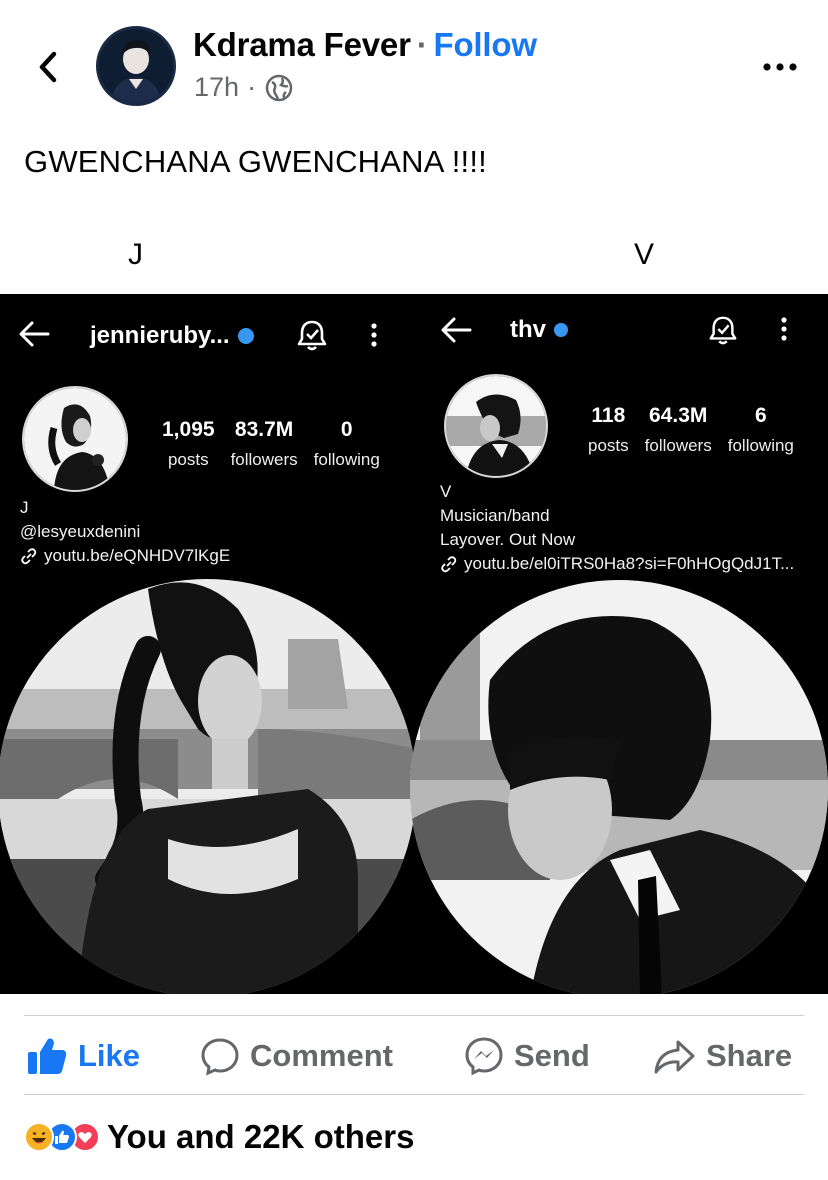  What do you see at coordinates (527, 1056) in the screenshot?
I see `send-button: Send` at bounding box center [527, 1056].